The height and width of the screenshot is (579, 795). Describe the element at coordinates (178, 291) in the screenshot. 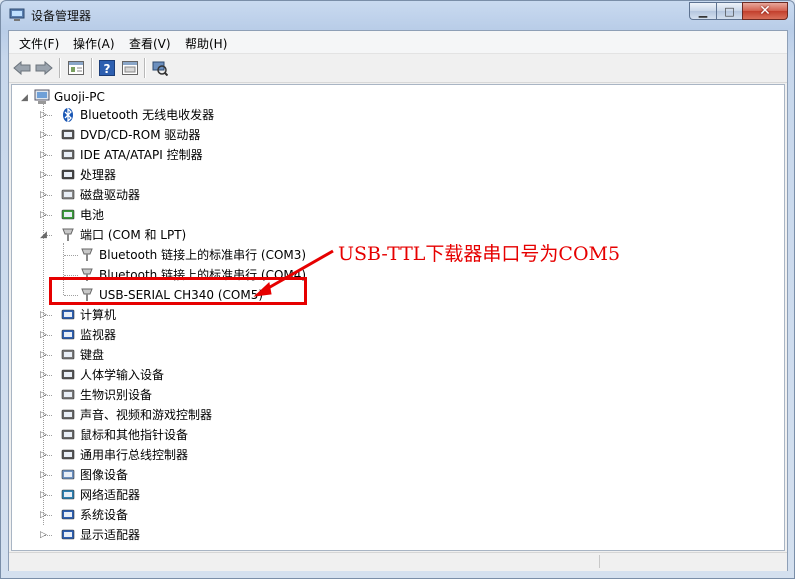

I see `annotation-highlight-box` at that location.